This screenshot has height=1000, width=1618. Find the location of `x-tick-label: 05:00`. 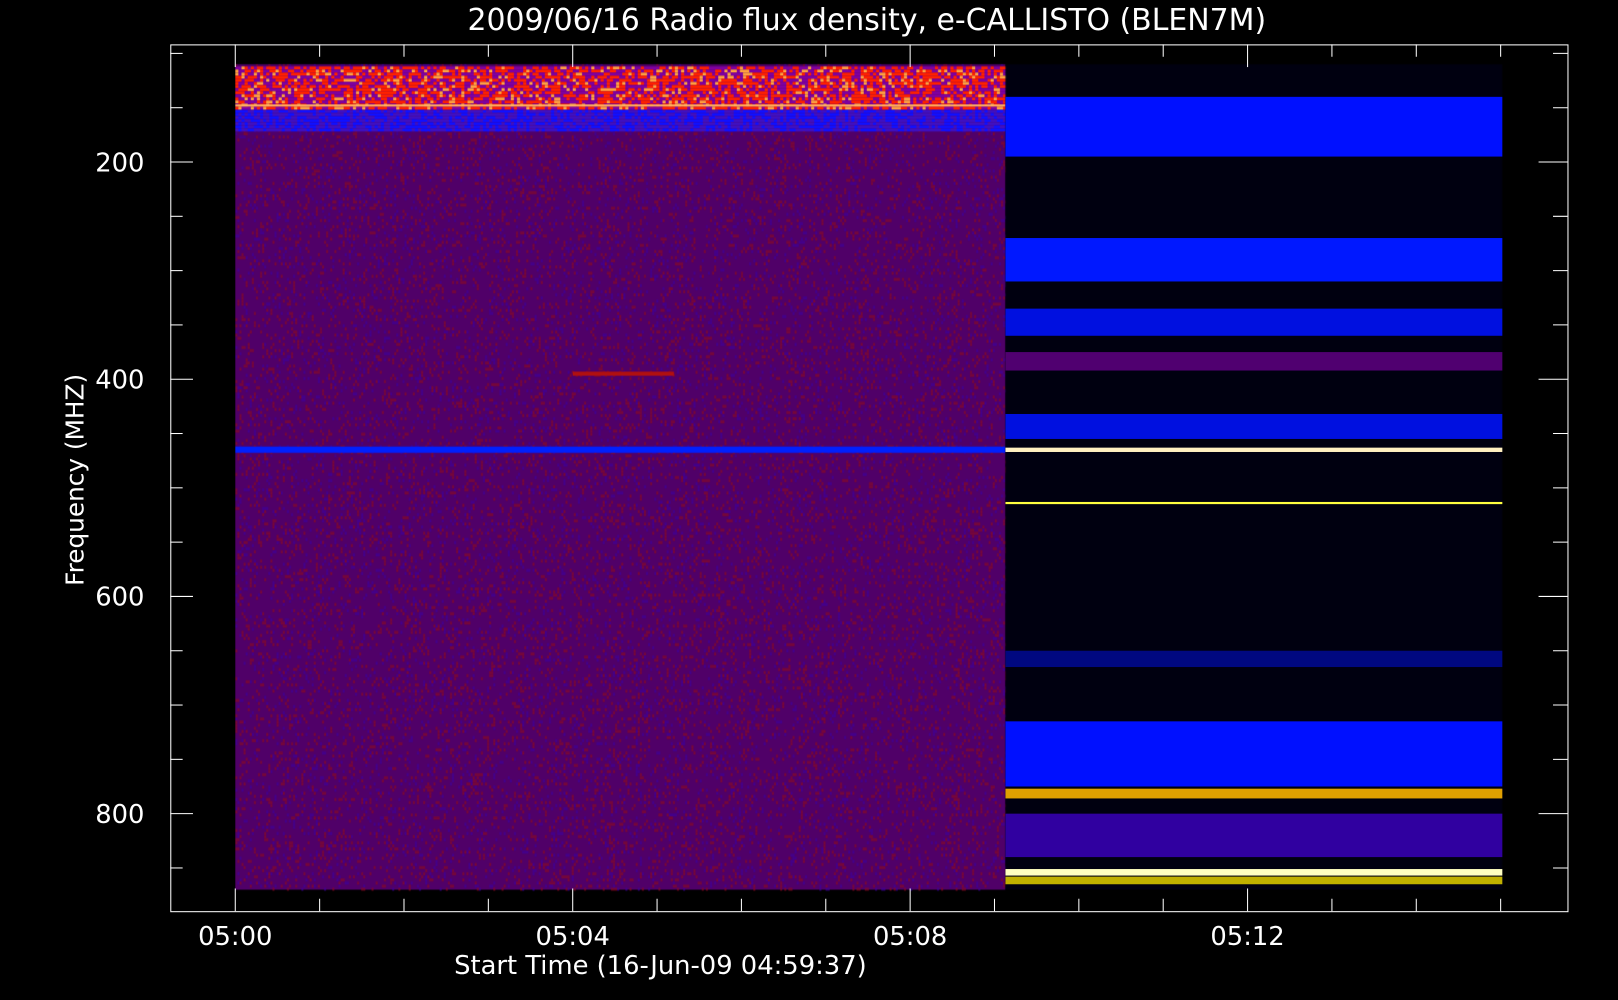

x-tick-label: 05:00 is located at coordinates (235, 937).